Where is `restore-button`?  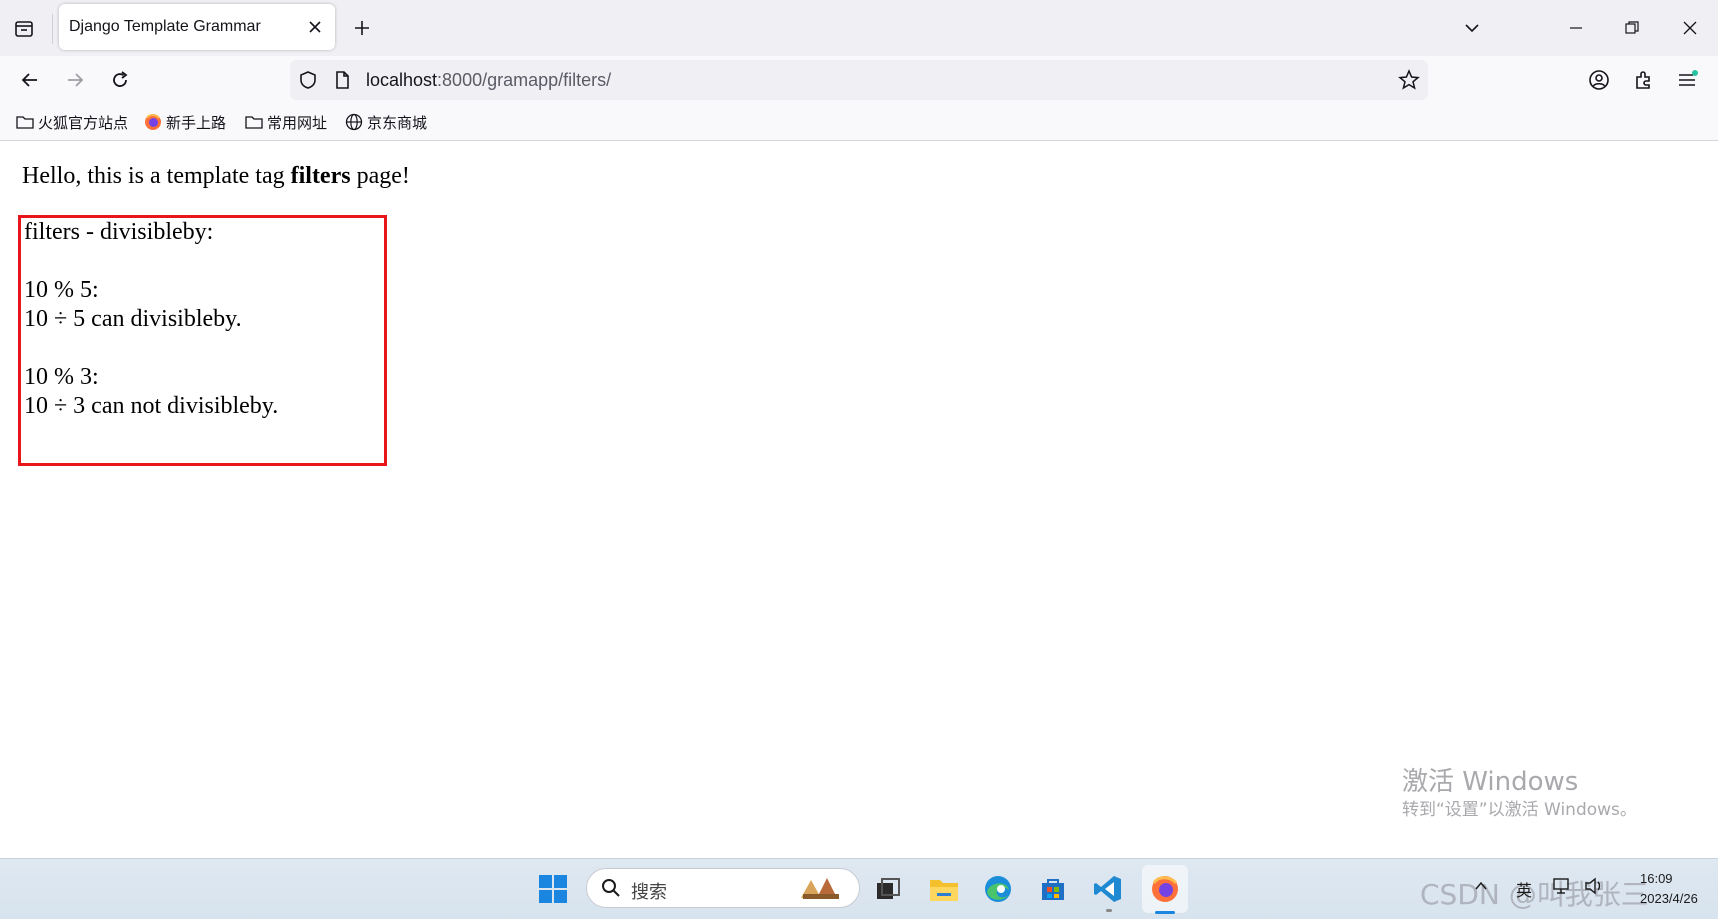 restore-button is located at coordinates (1632, 28).